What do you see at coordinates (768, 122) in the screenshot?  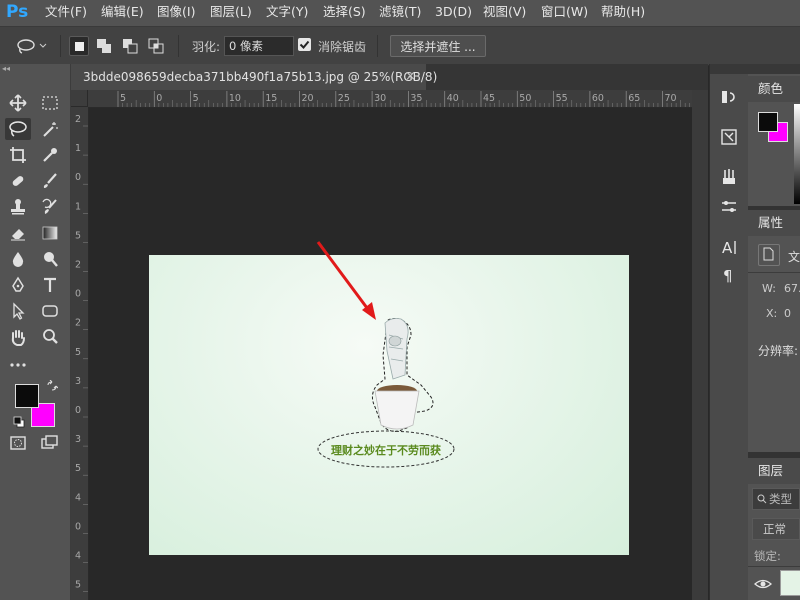 I see `panel-foreground-swatch` at bounding box center [768, 122].